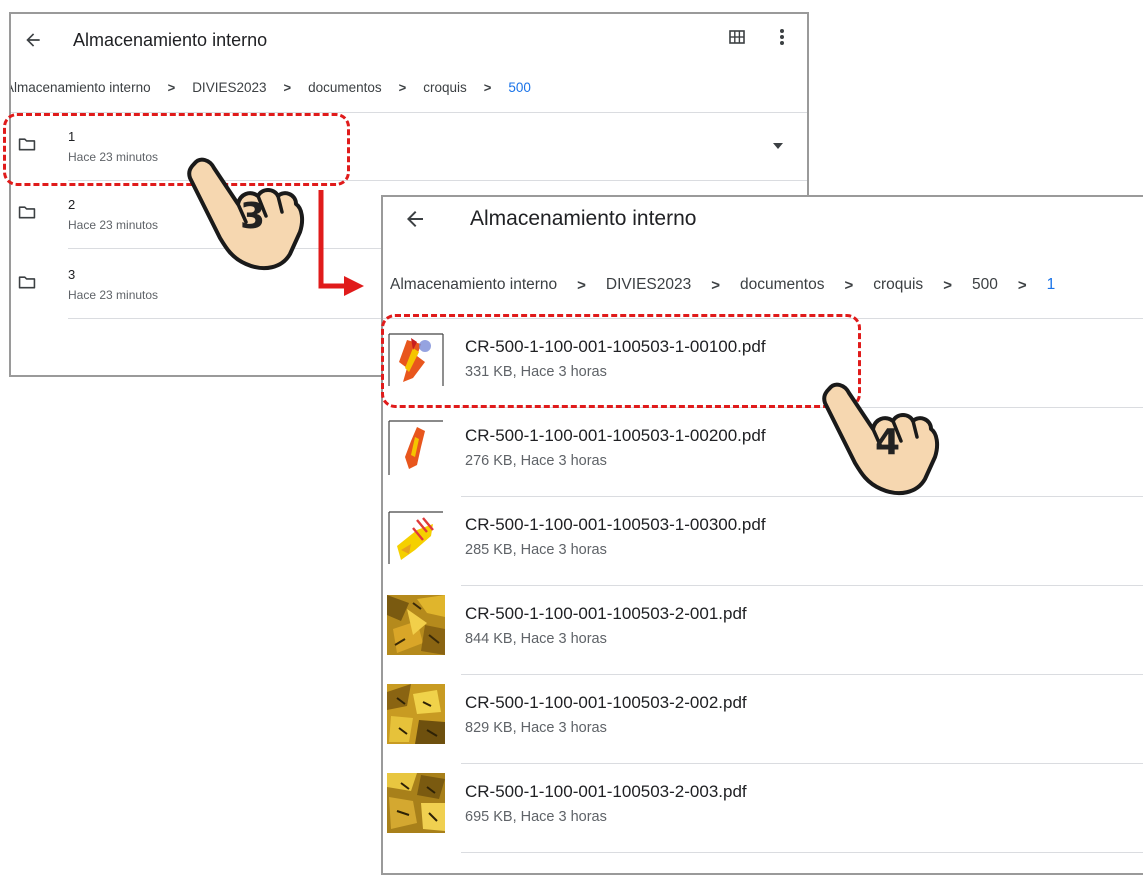 Image resolution: width=1143 pixels, height=875 pixels. Describe the element at coordinates (536, 550) in the screenshot. I see `file-meta: 285 KB, Hace 3 horas` at that location.